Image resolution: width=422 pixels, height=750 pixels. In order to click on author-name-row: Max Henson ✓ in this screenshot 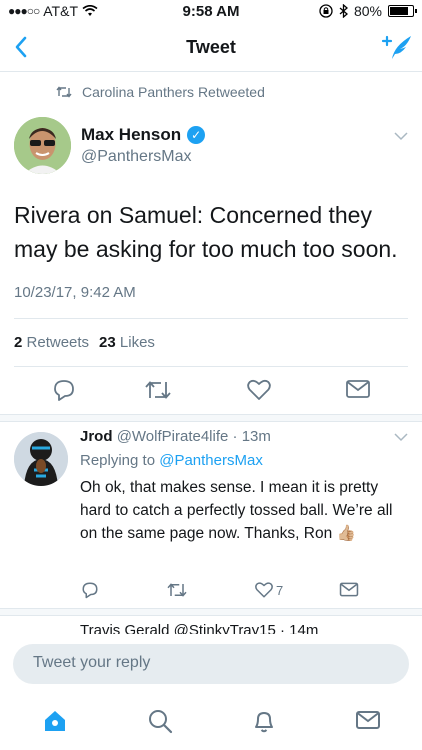, I will do `click(143, 135)`.